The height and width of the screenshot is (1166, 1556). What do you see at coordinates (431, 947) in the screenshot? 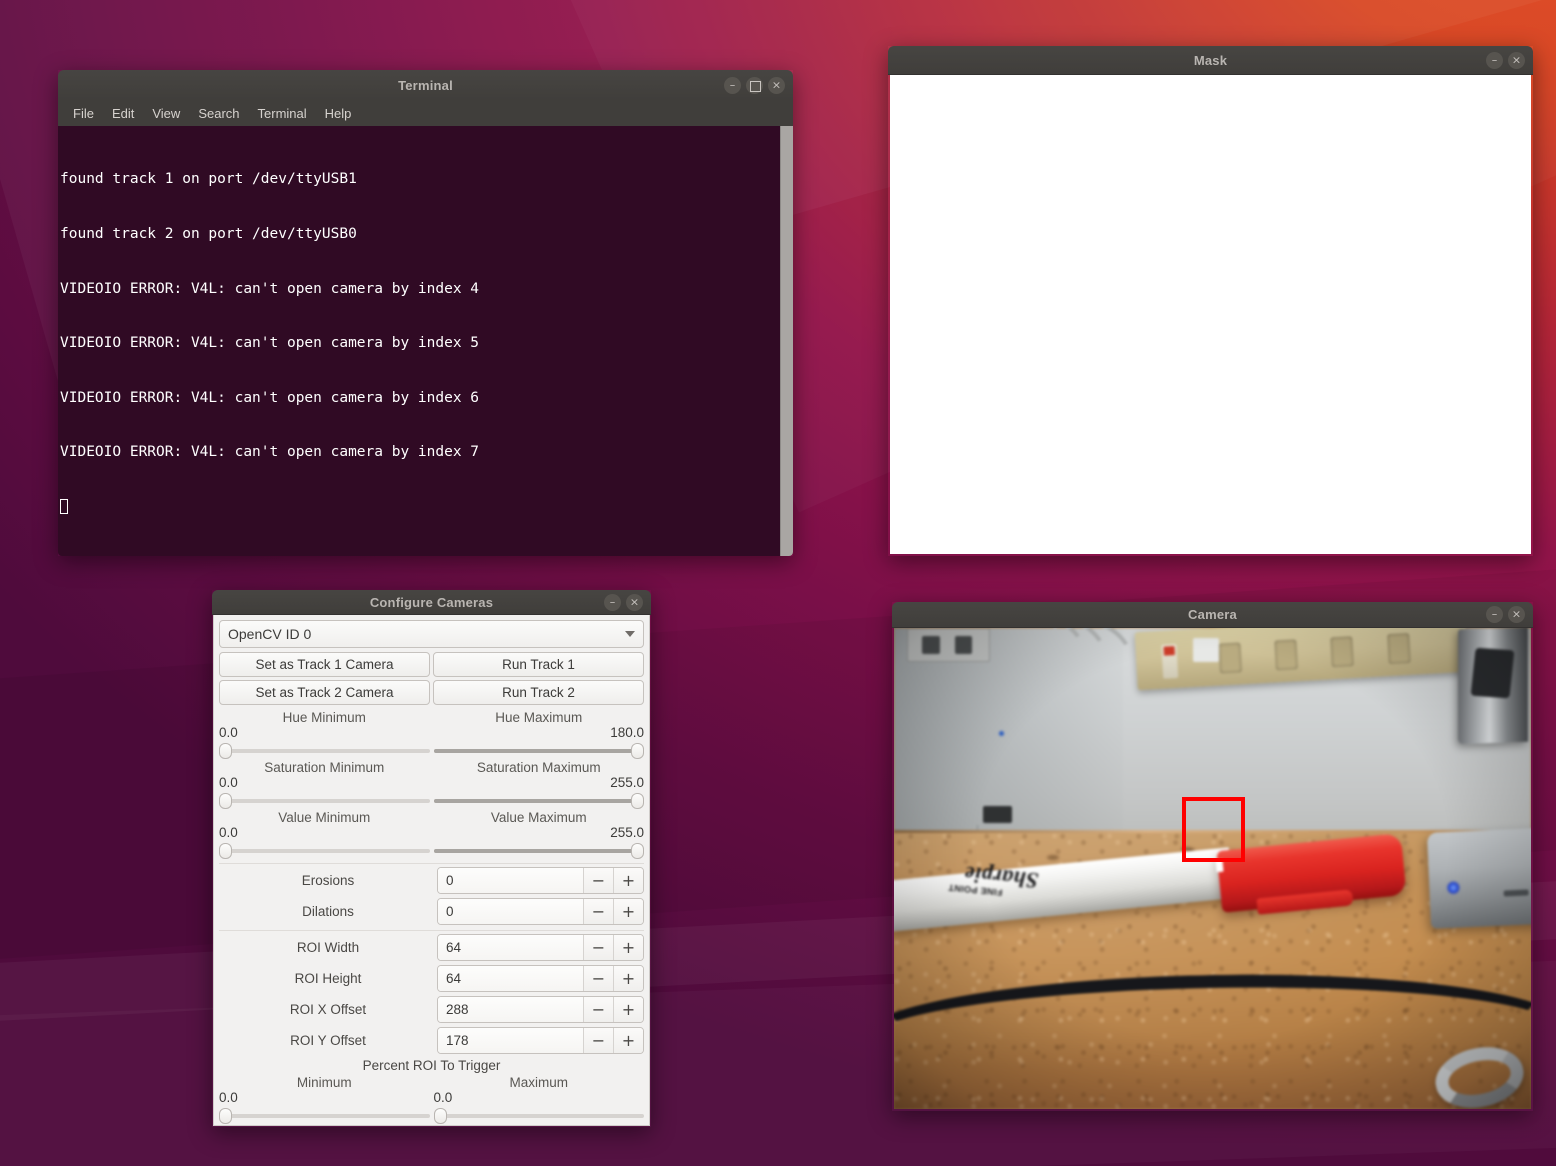
I see `spinner-roi-width: ROI Width 64 − +` at bounding box center [431, 947].